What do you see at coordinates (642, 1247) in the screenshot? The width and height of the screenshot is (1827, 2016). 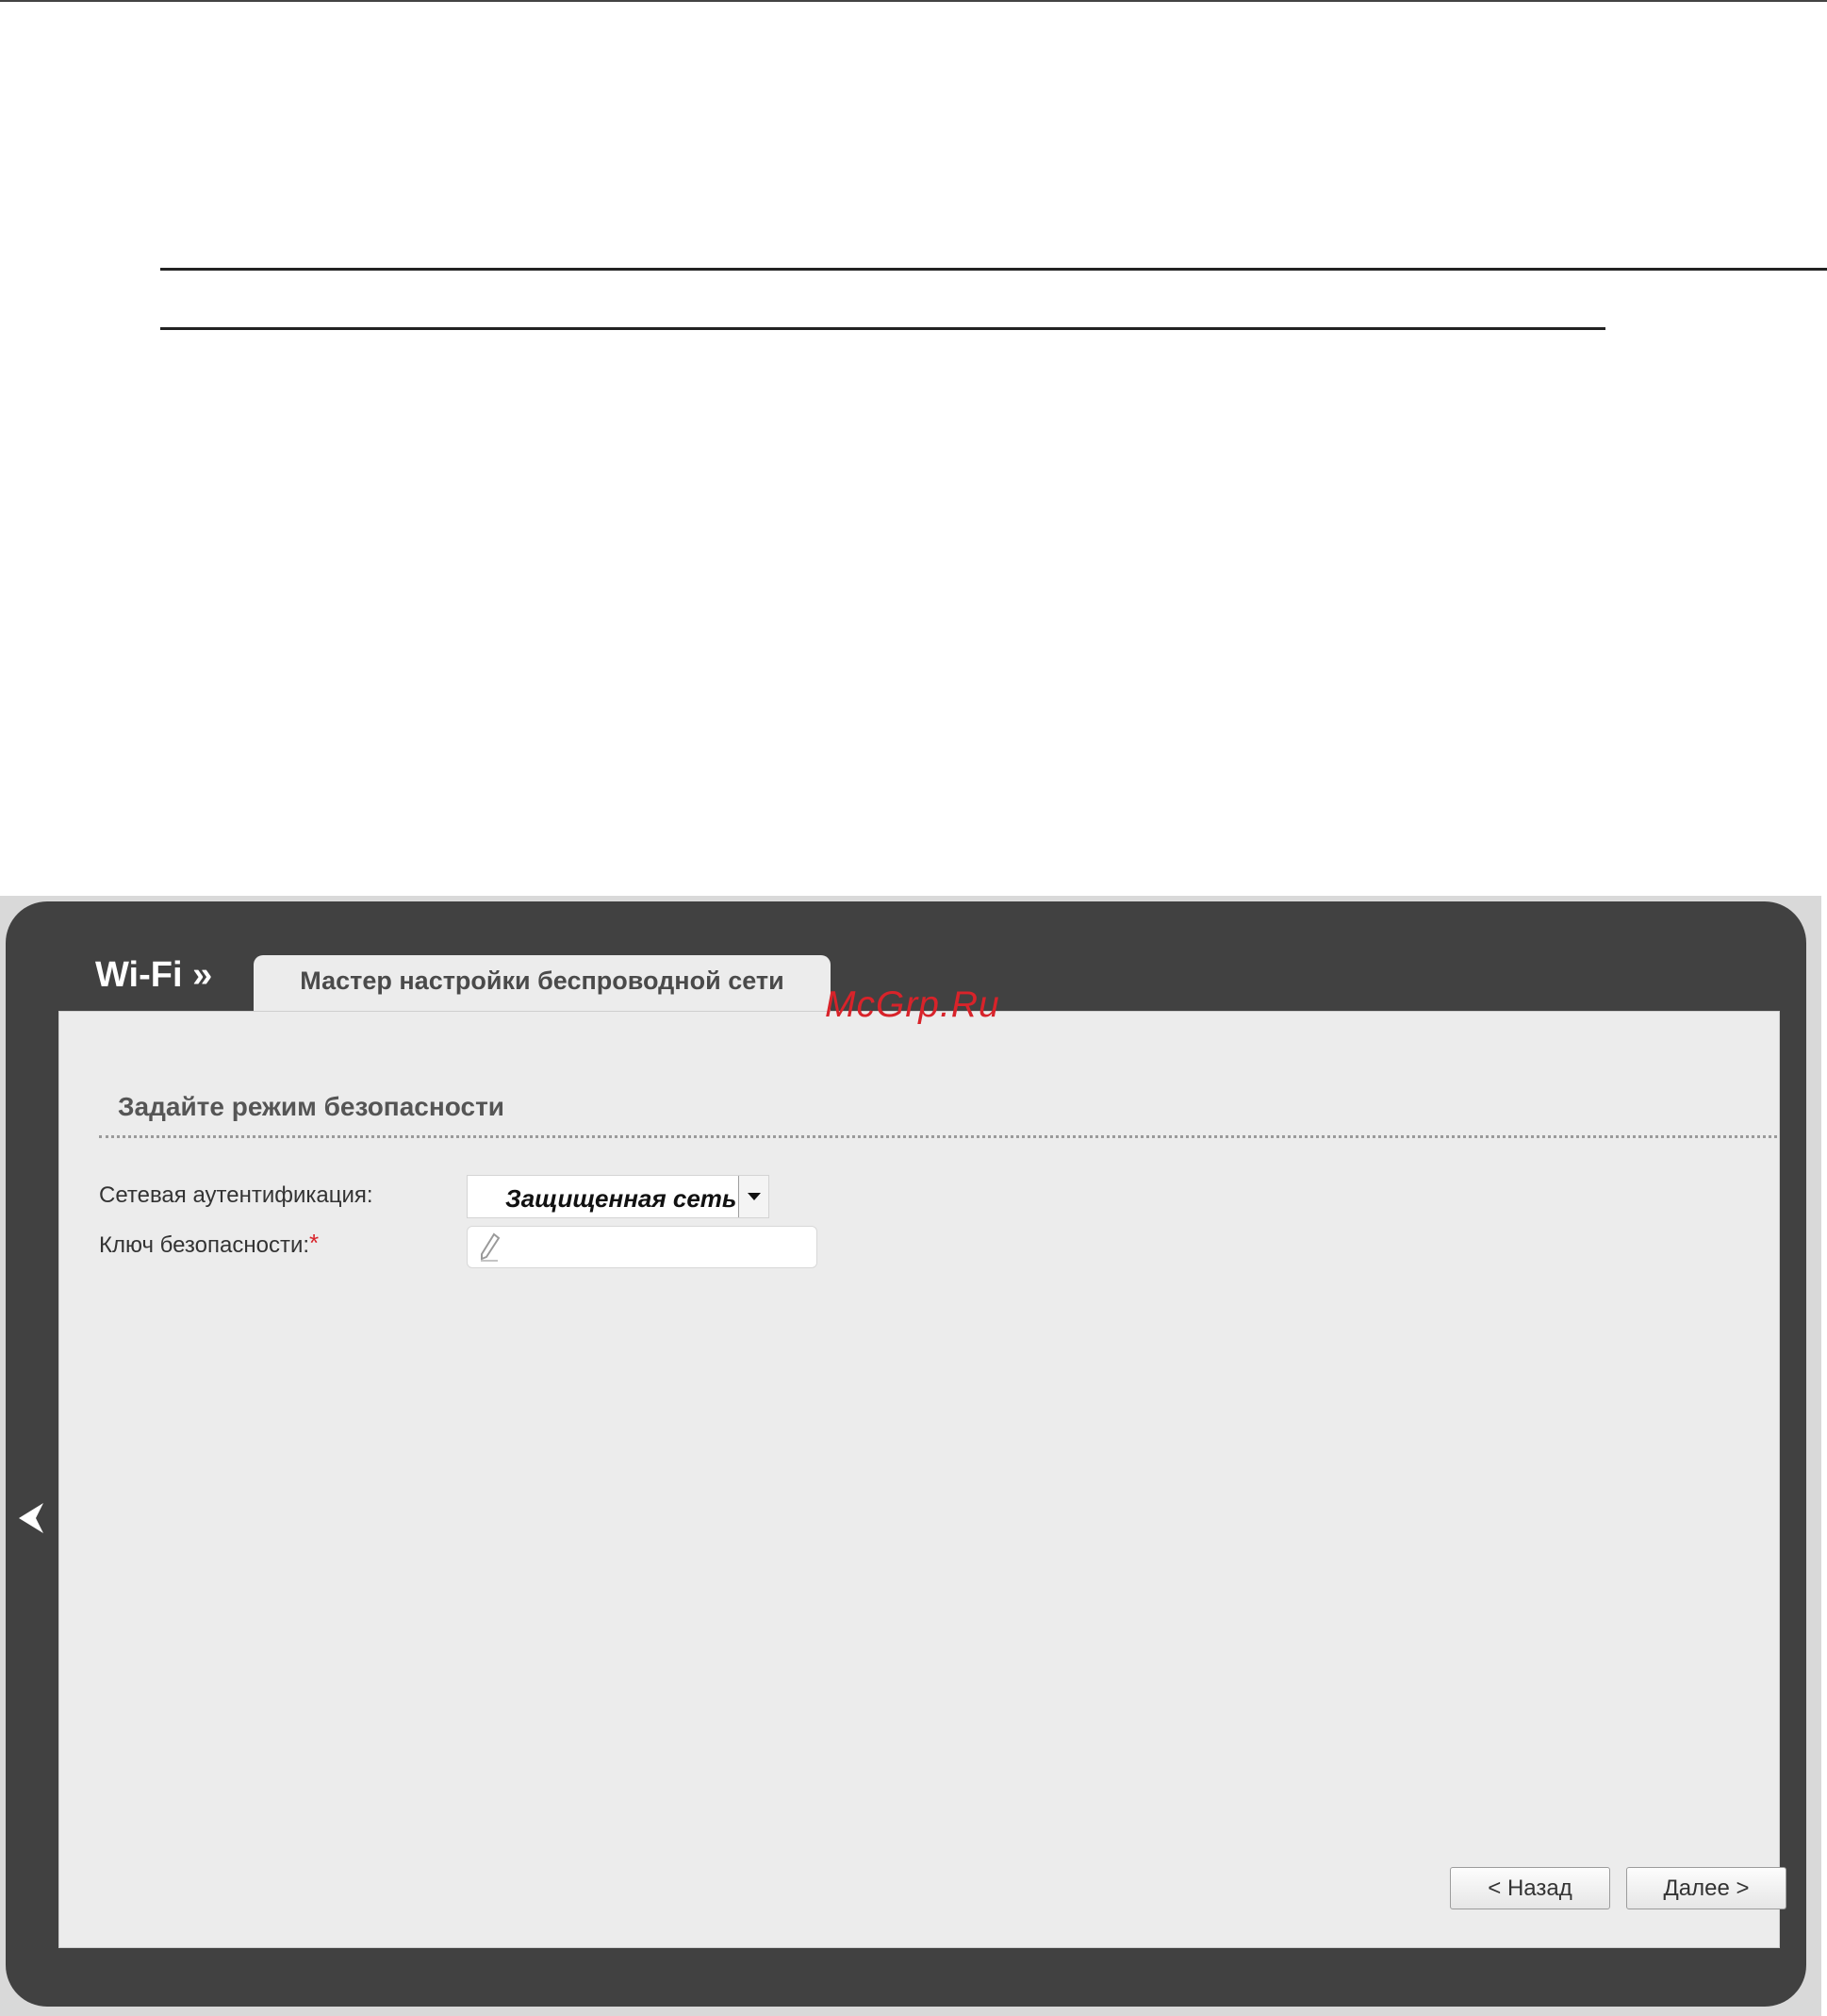 I see `security-key-input` at bounding box center [642, 1247].